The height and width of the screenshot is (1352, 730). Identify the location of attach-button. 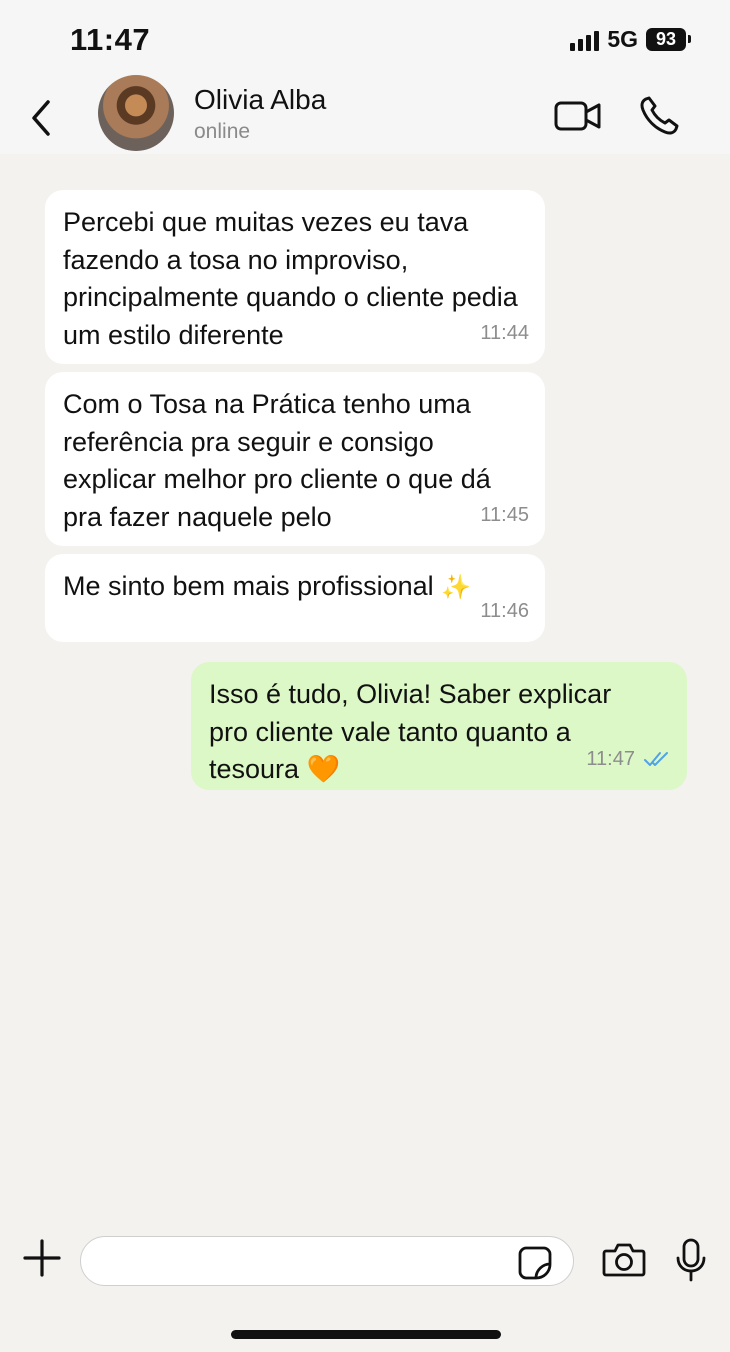
(42, 1258).